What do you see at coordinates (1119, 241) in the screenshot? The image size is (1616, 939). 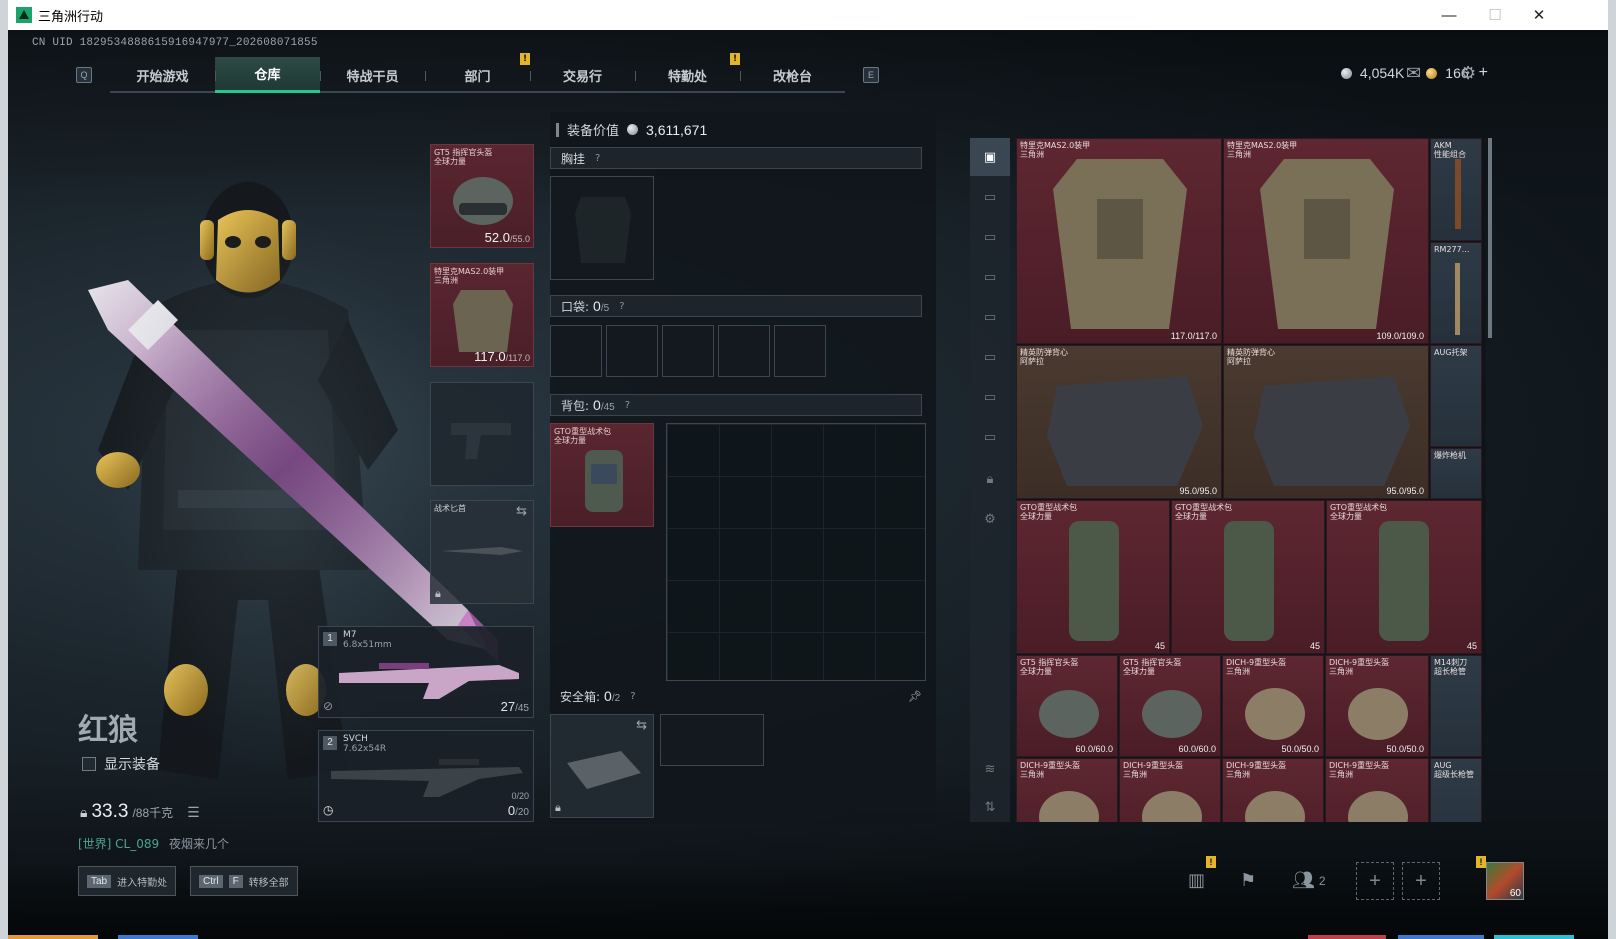 I see `warehouse-item: 特里克MAS2.0装甲 三角洲 117.0/117.0` at bounding box center [1119, 241].